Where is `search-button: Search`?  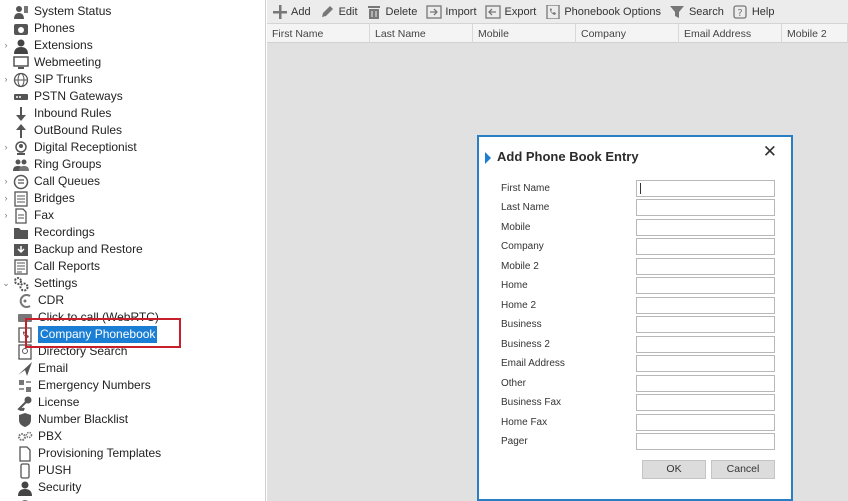 search-button: Search is located at coordinates (698, 12).